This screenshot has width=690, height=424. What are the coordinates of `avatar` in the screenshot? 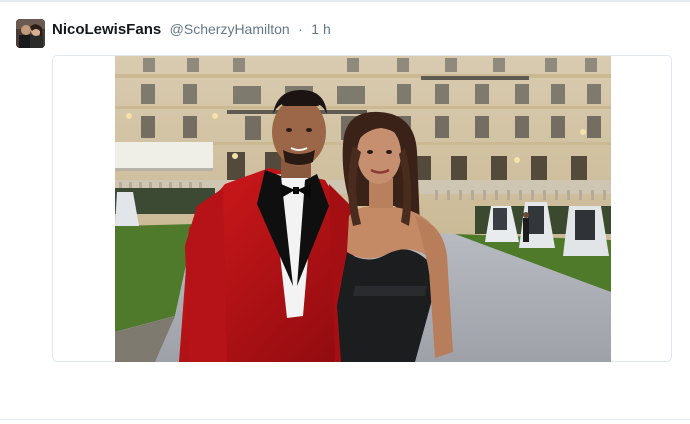 It's located at (30, 33).